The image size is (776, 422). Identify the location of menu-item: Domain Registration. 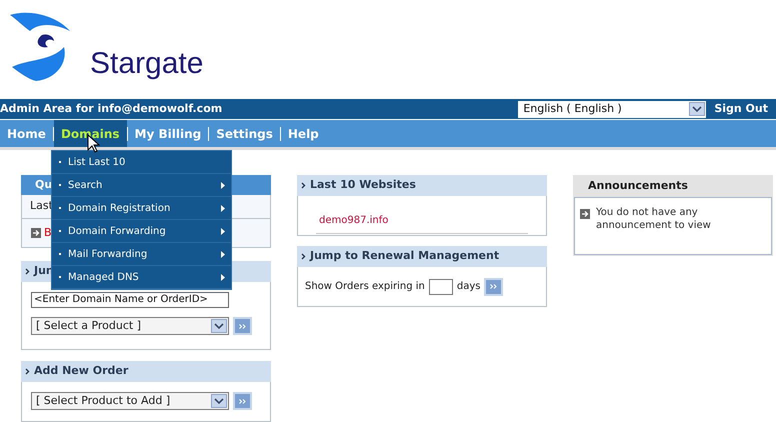
(141, 208).